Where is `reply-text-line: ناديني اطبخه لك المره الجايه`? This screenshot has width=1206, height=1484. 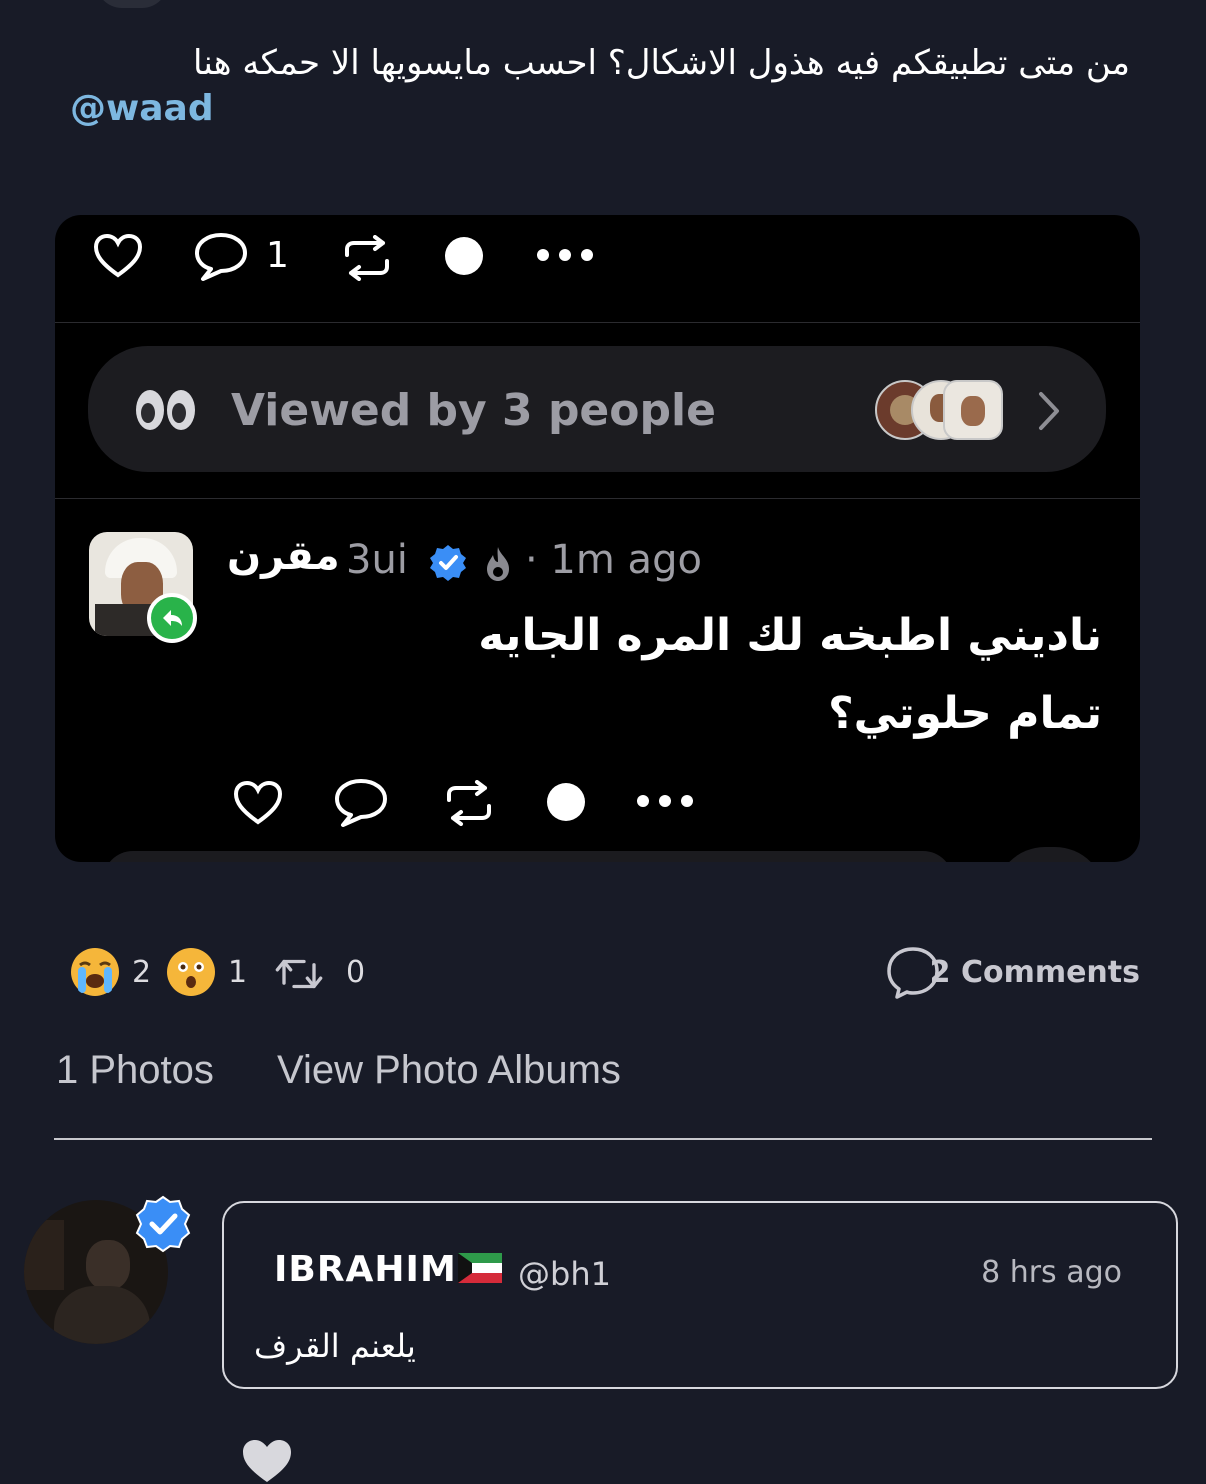 reply-text-line: ناديني اطبخه لك المره الجايه is located at coordinates (790, 635).